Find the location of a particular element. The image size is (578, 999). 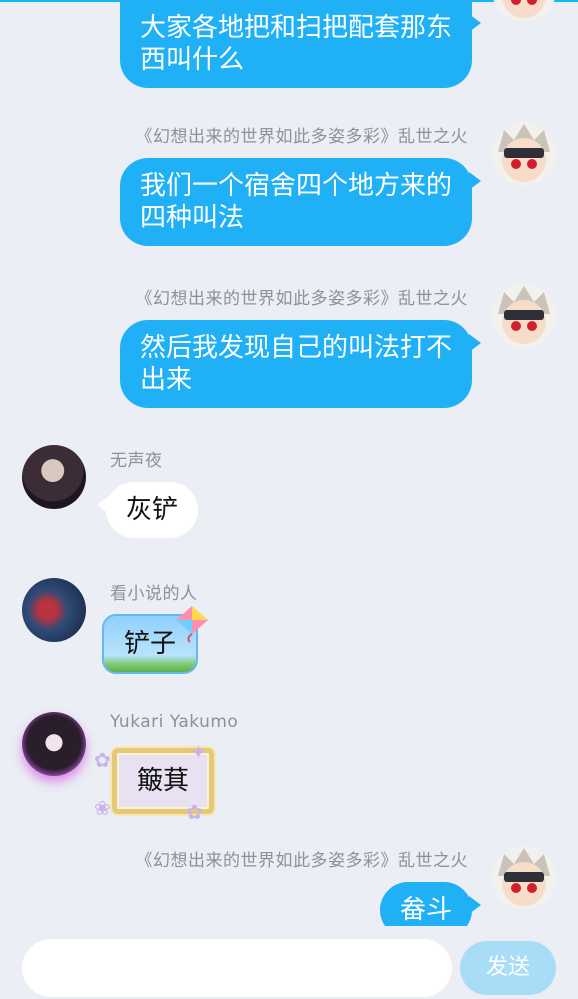

message-input is located at coordinates (237, 968).